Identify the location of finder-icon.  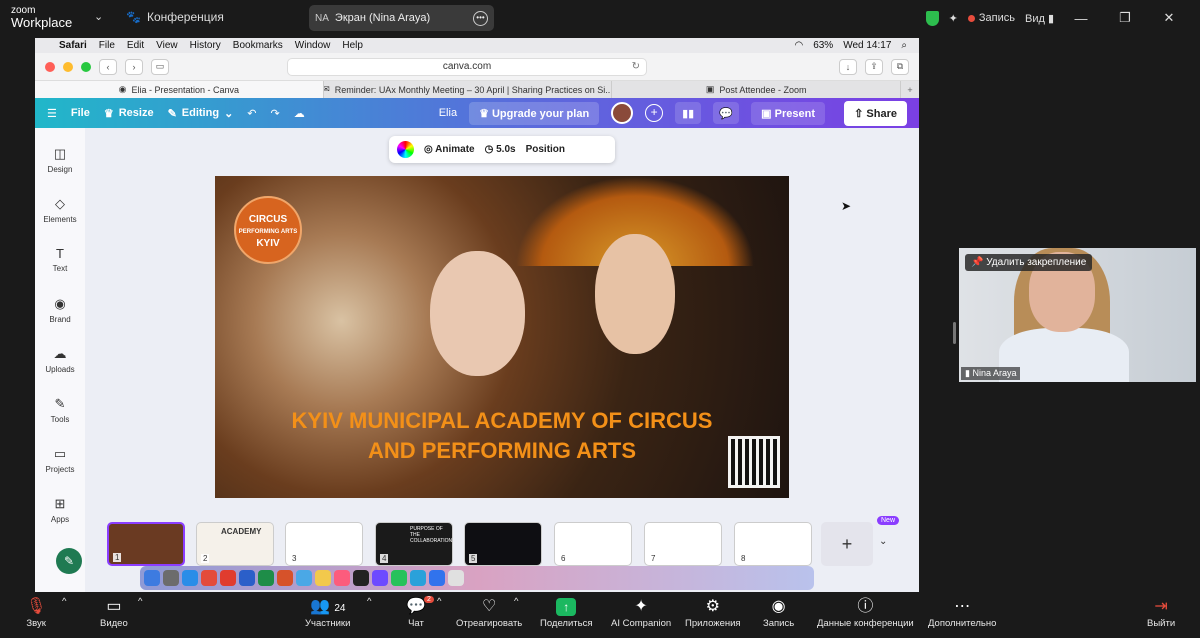
(152, 578).